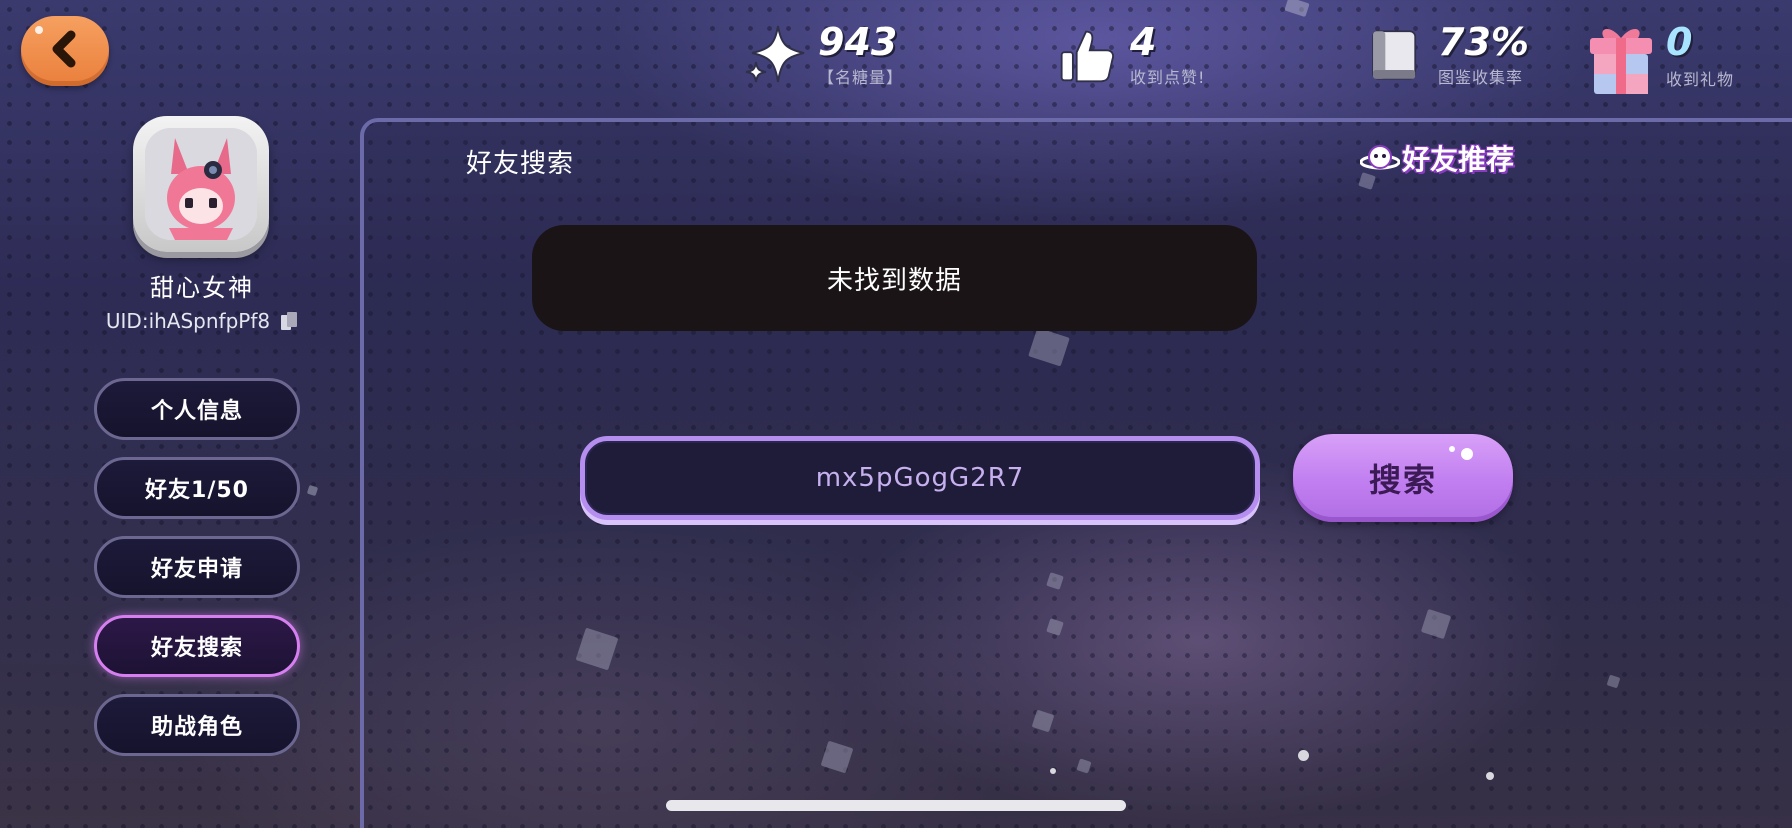 This screenshot has width=1792, height=828. I want to click on home-indicator, so click(896, 805).